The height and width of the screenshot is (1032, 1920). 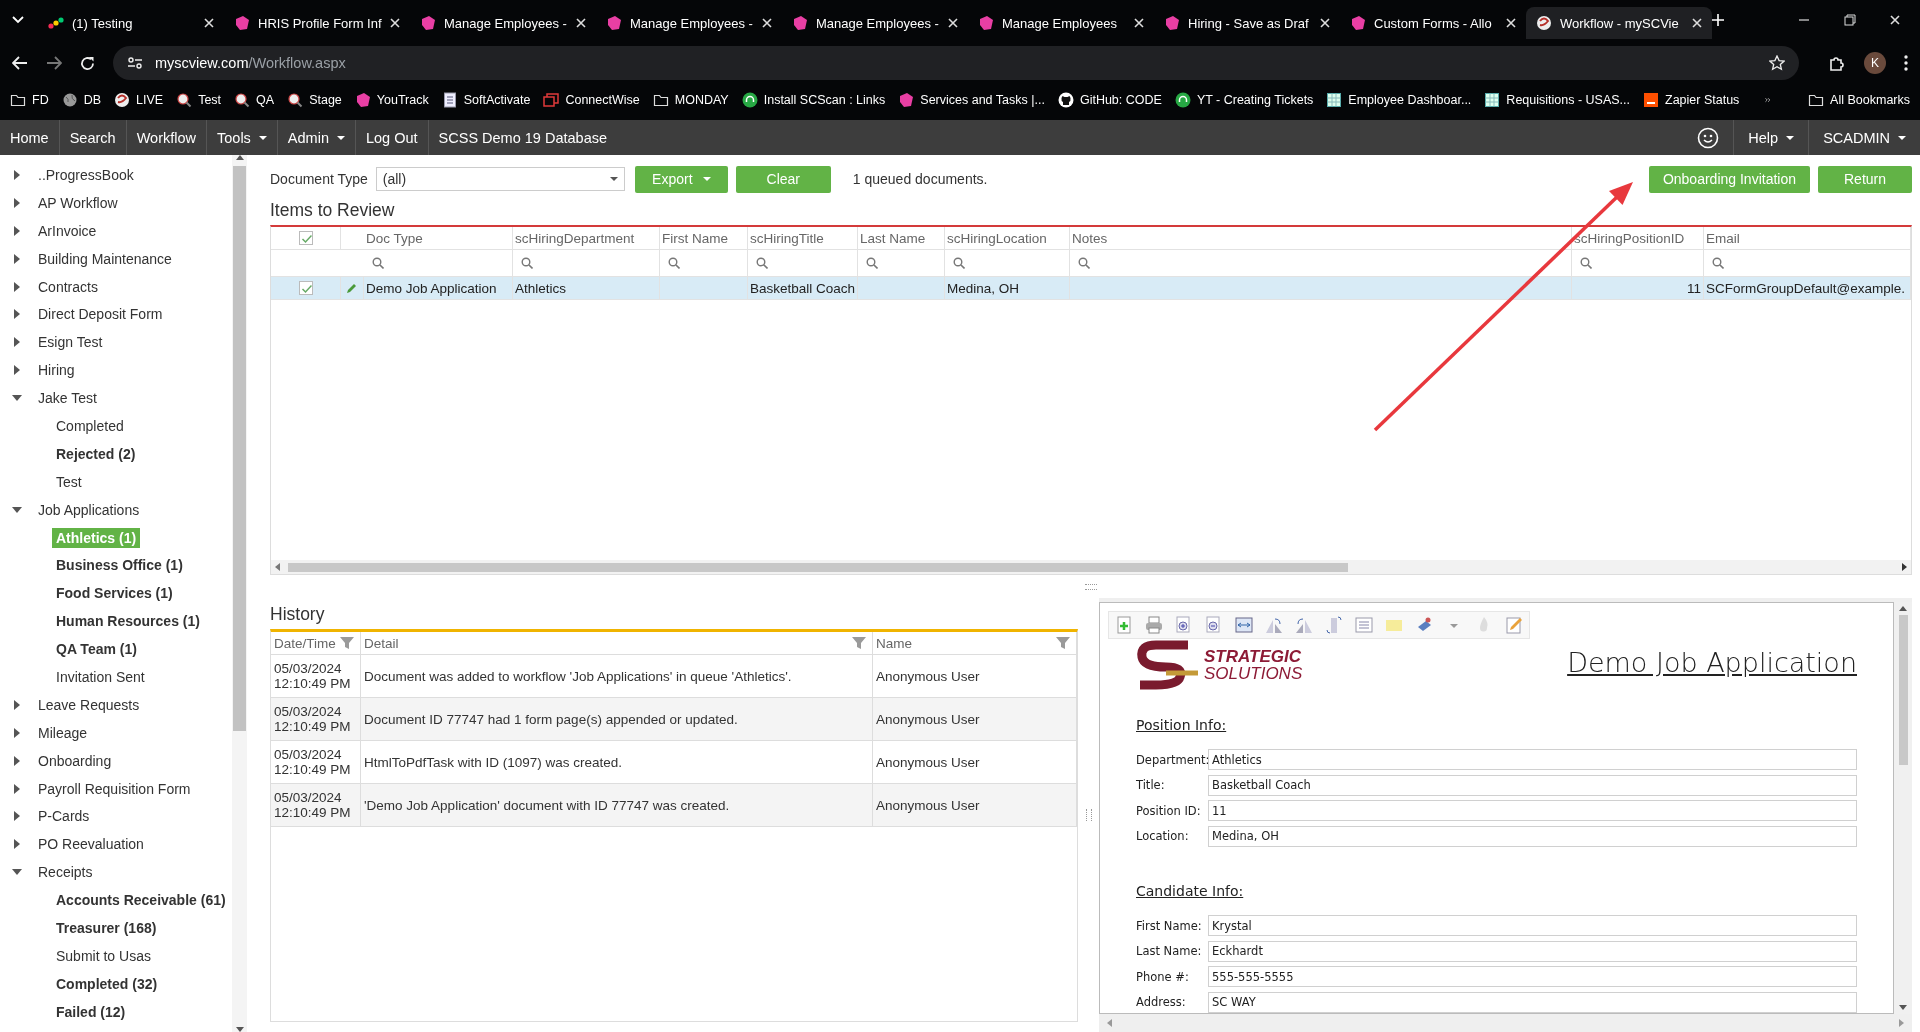 I want to click on splitter-handle, so click(x=1091, y=586).